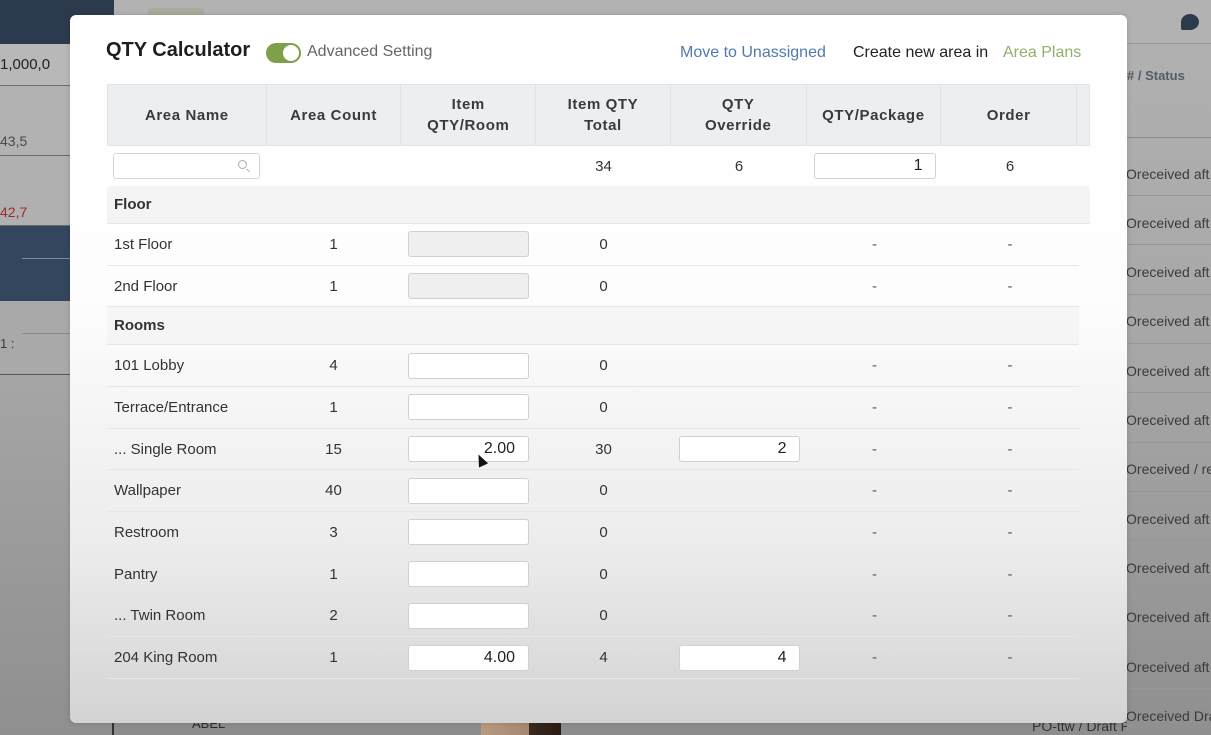  I want to click on chat-icon, so click(1190, 22).